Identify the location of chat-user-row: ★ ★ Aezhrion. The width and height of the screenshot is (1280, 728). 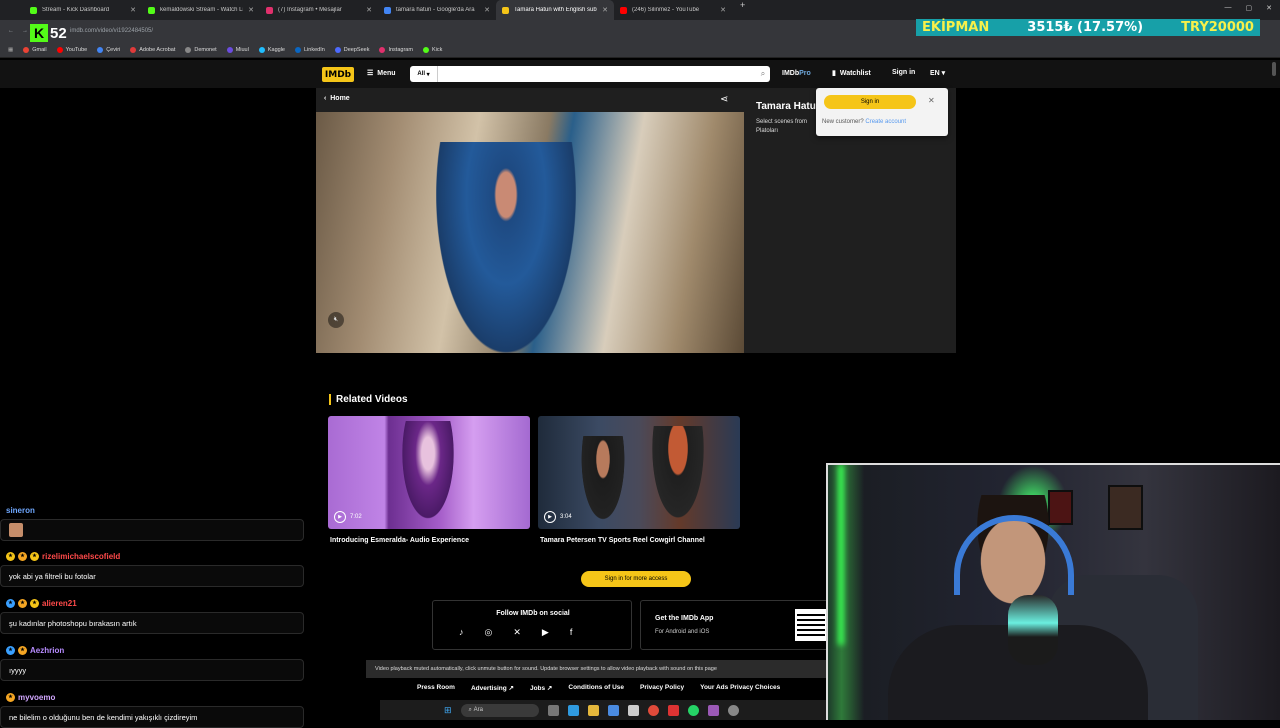
(35, 650).